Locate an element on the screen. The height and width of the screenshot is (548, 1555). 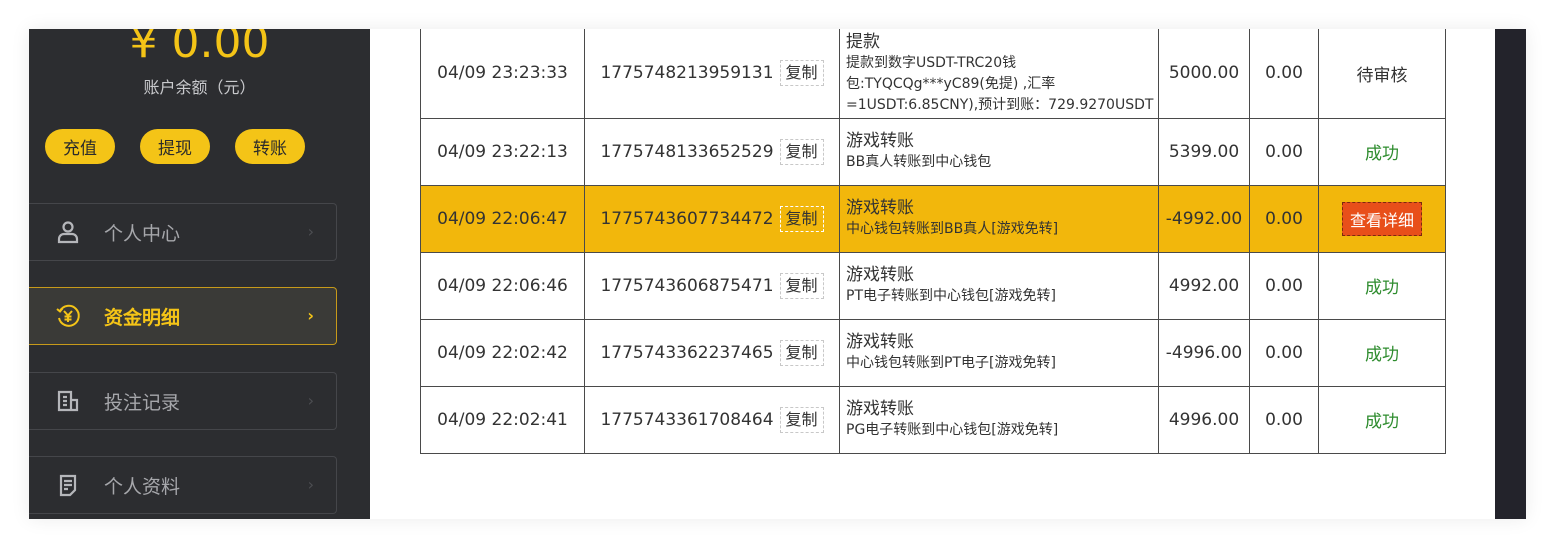
description-title: 提款 is located at coordinates (863, 41).